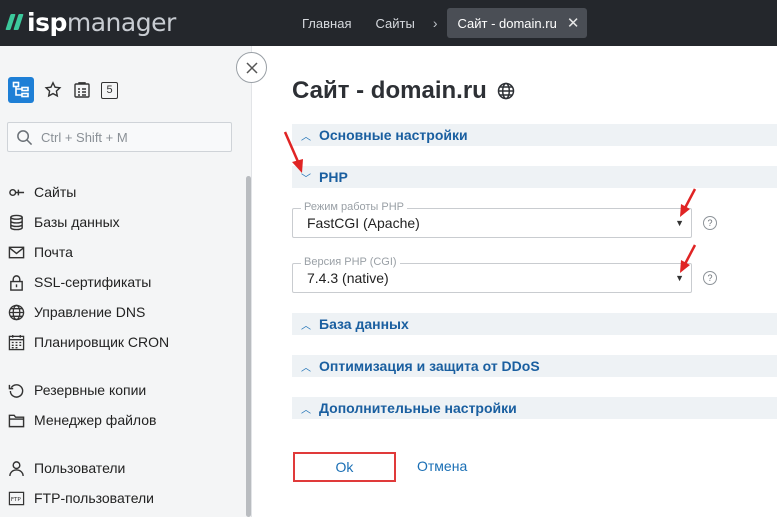 Image resolution: width=777 pixels, height=517 pixels. I want to click on sidebar-item-backups: Резервные копии, so click(122, 390).